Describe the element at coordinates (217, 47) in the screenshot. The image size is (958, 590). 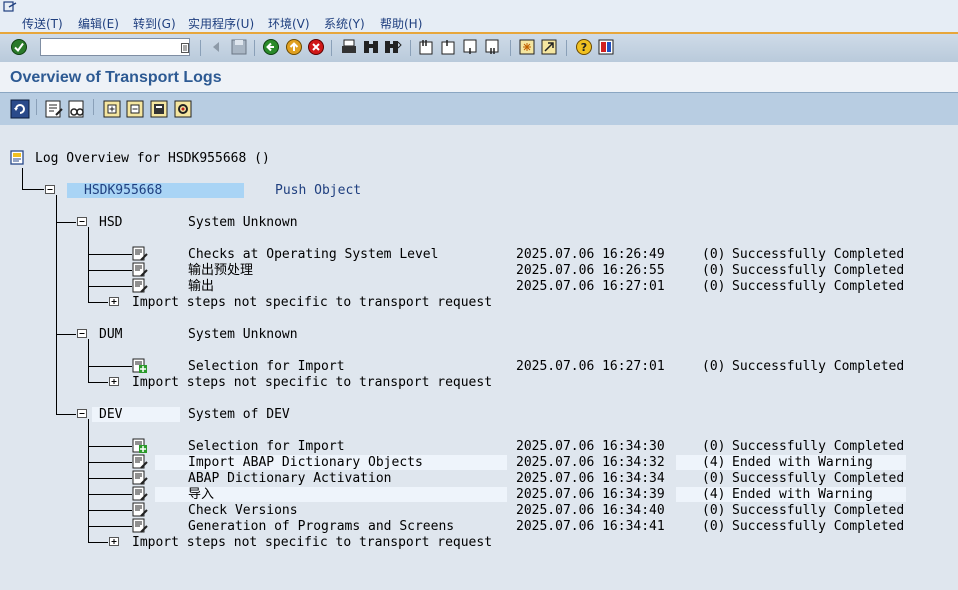
I see `collapse-field-icon` at that location.